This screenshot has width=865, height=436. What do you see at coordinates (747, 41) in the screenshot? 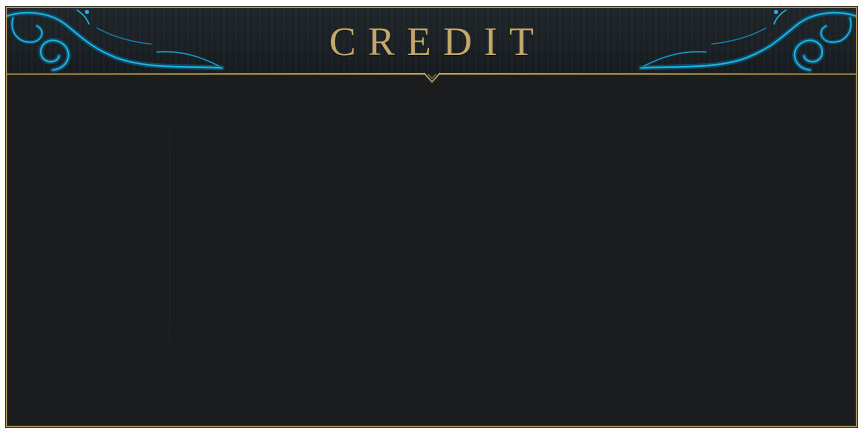
I see `filigree-ornament-icon` at bounding box center [747, 41].